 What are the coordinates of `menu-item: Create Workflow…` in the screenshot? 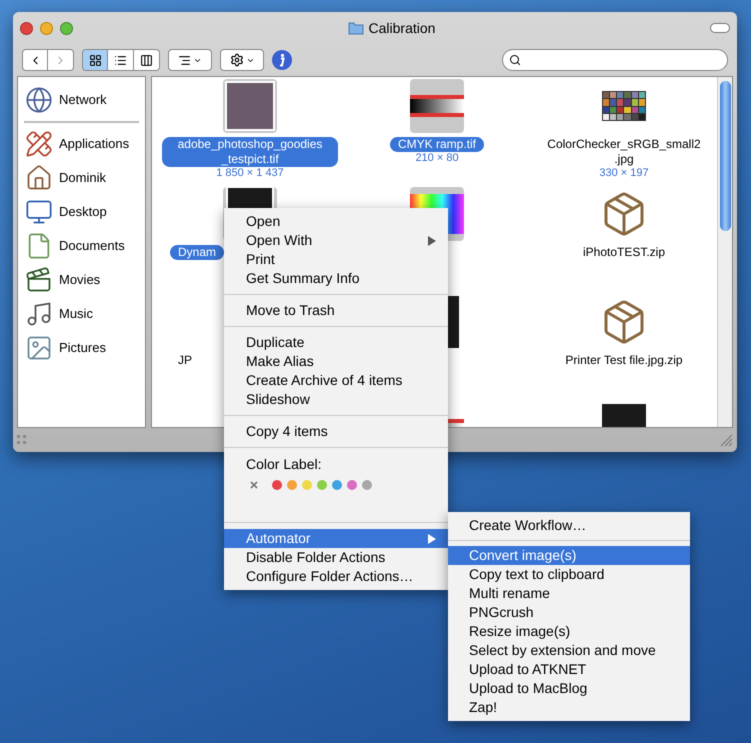 It's located at (569, 525).